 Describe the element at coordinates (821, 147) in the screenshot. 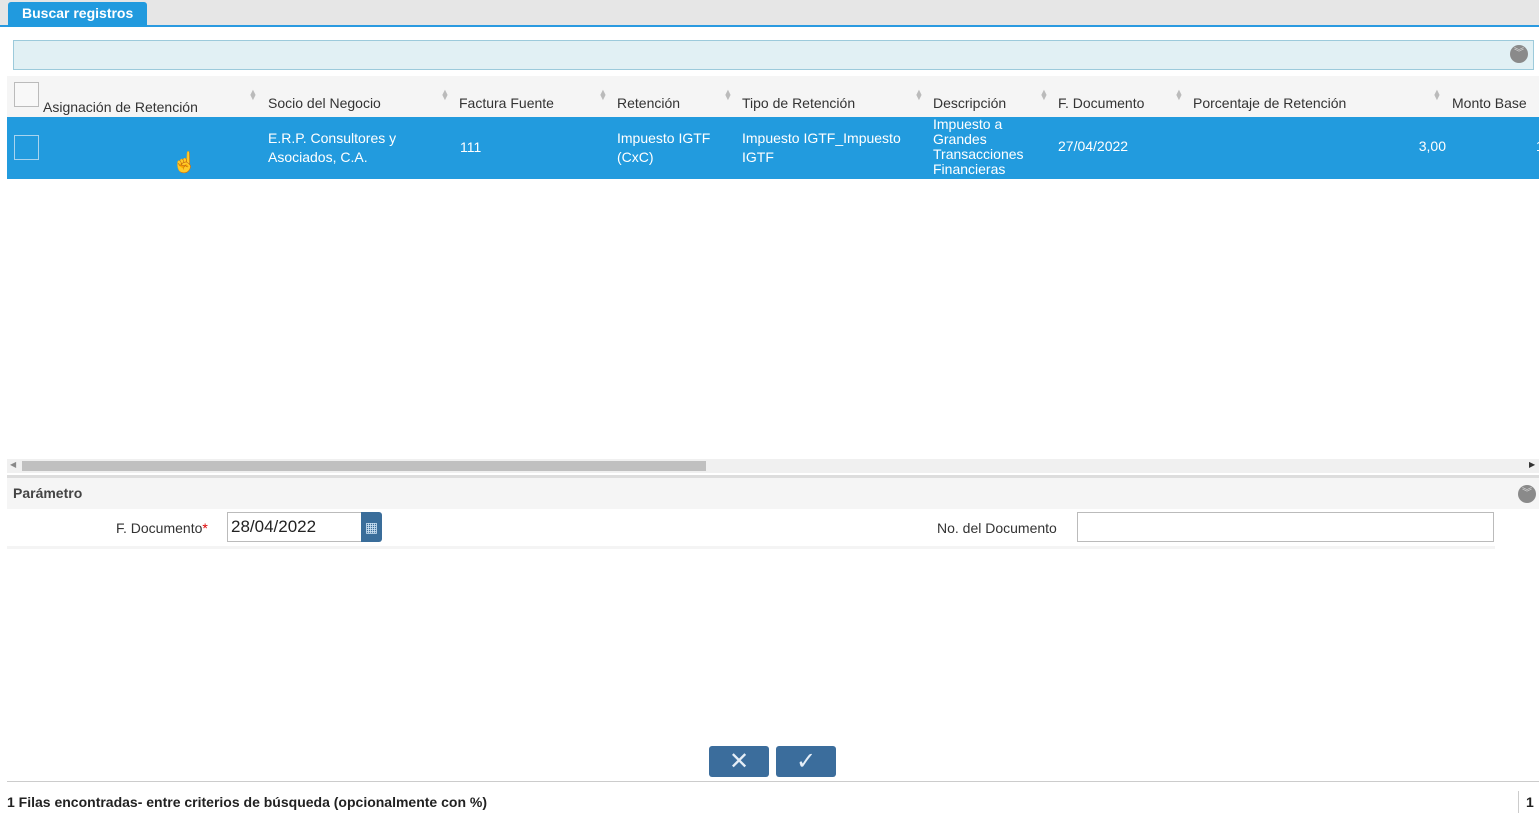

I see `cell-tipo: Impuesto IGTF_Impuesto IGTF` at that location.